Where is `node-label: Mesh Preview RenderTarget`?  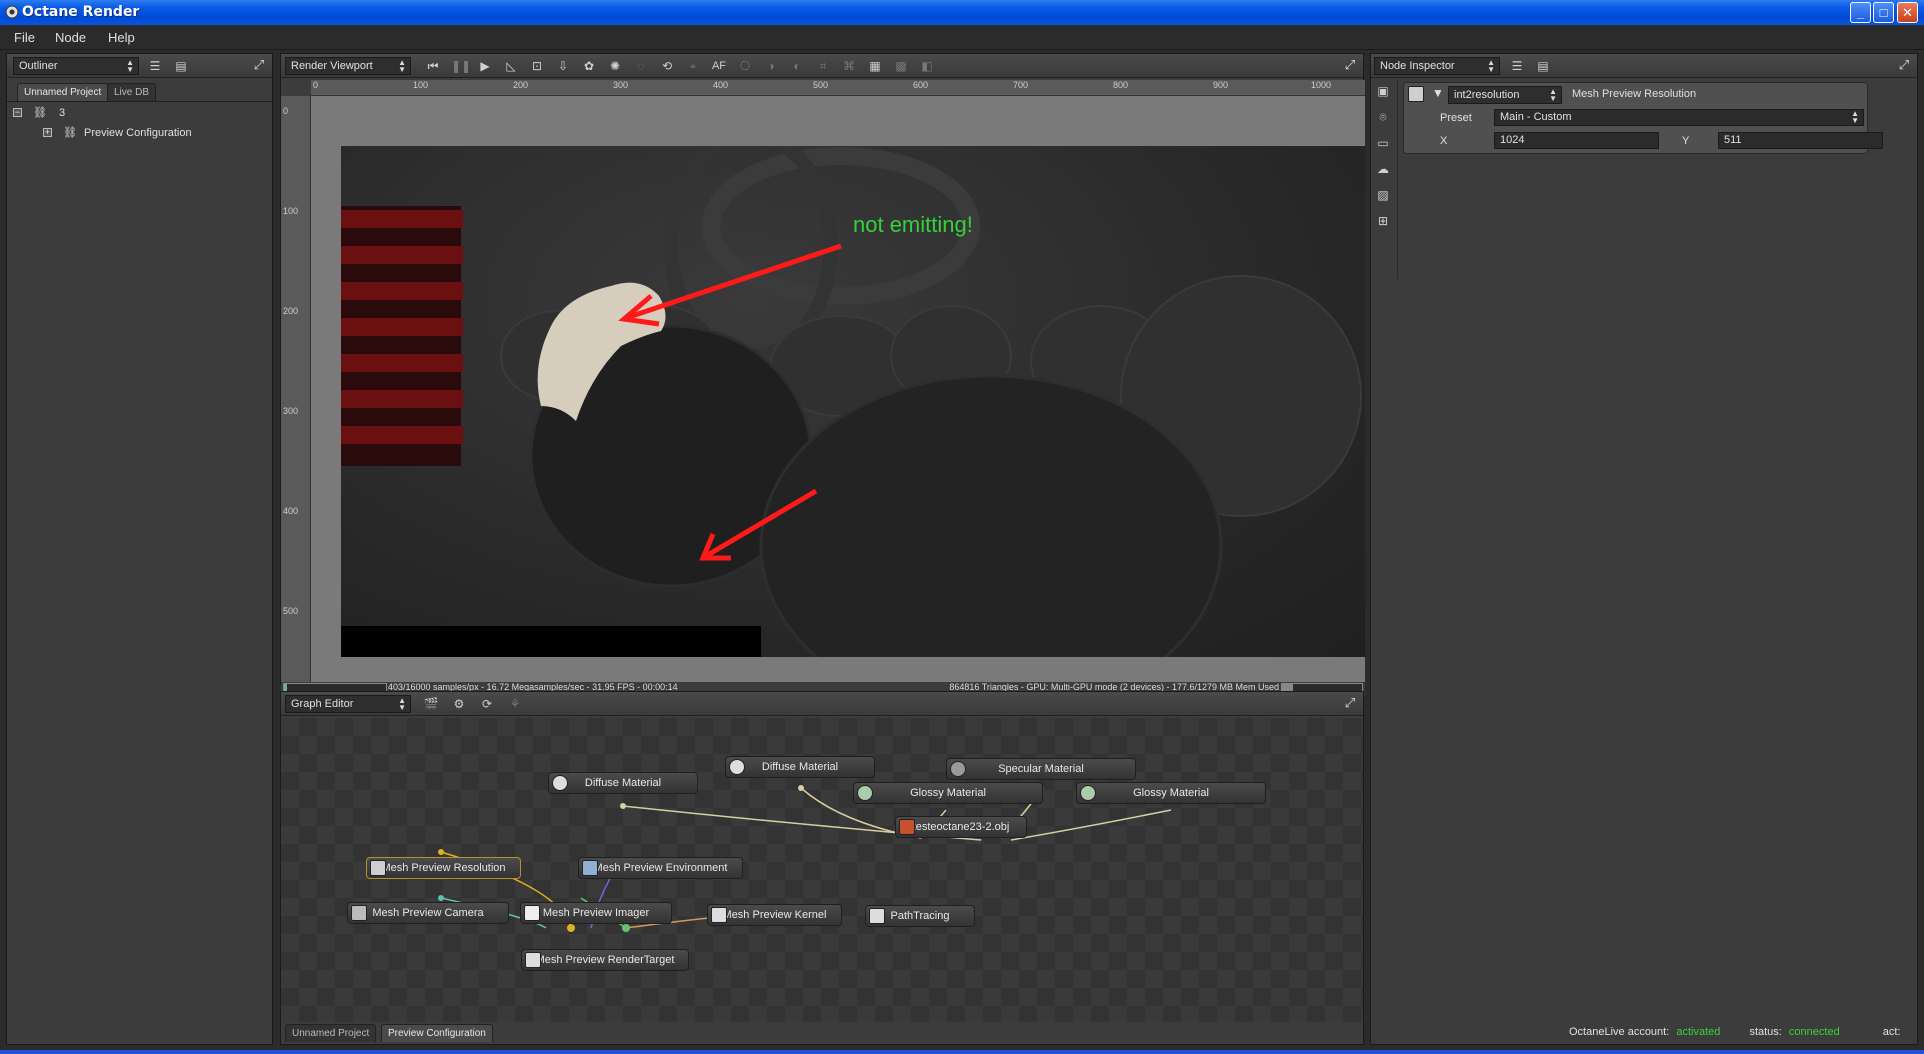 node-label: Mesh Preview RenderTarget is located at coordinates (605, 960).